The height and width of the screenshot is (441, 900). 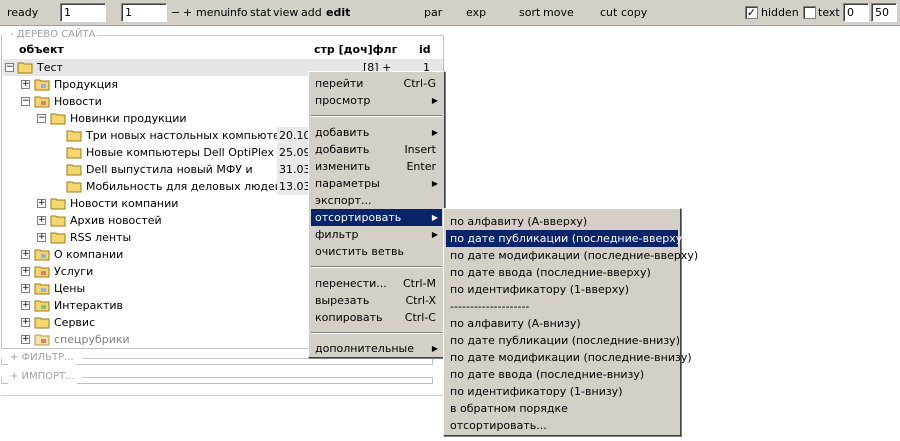 What do you see at coordinates (285, 13) in the screenshot?
I see `view-link: view` at bounding box center [285, 13].